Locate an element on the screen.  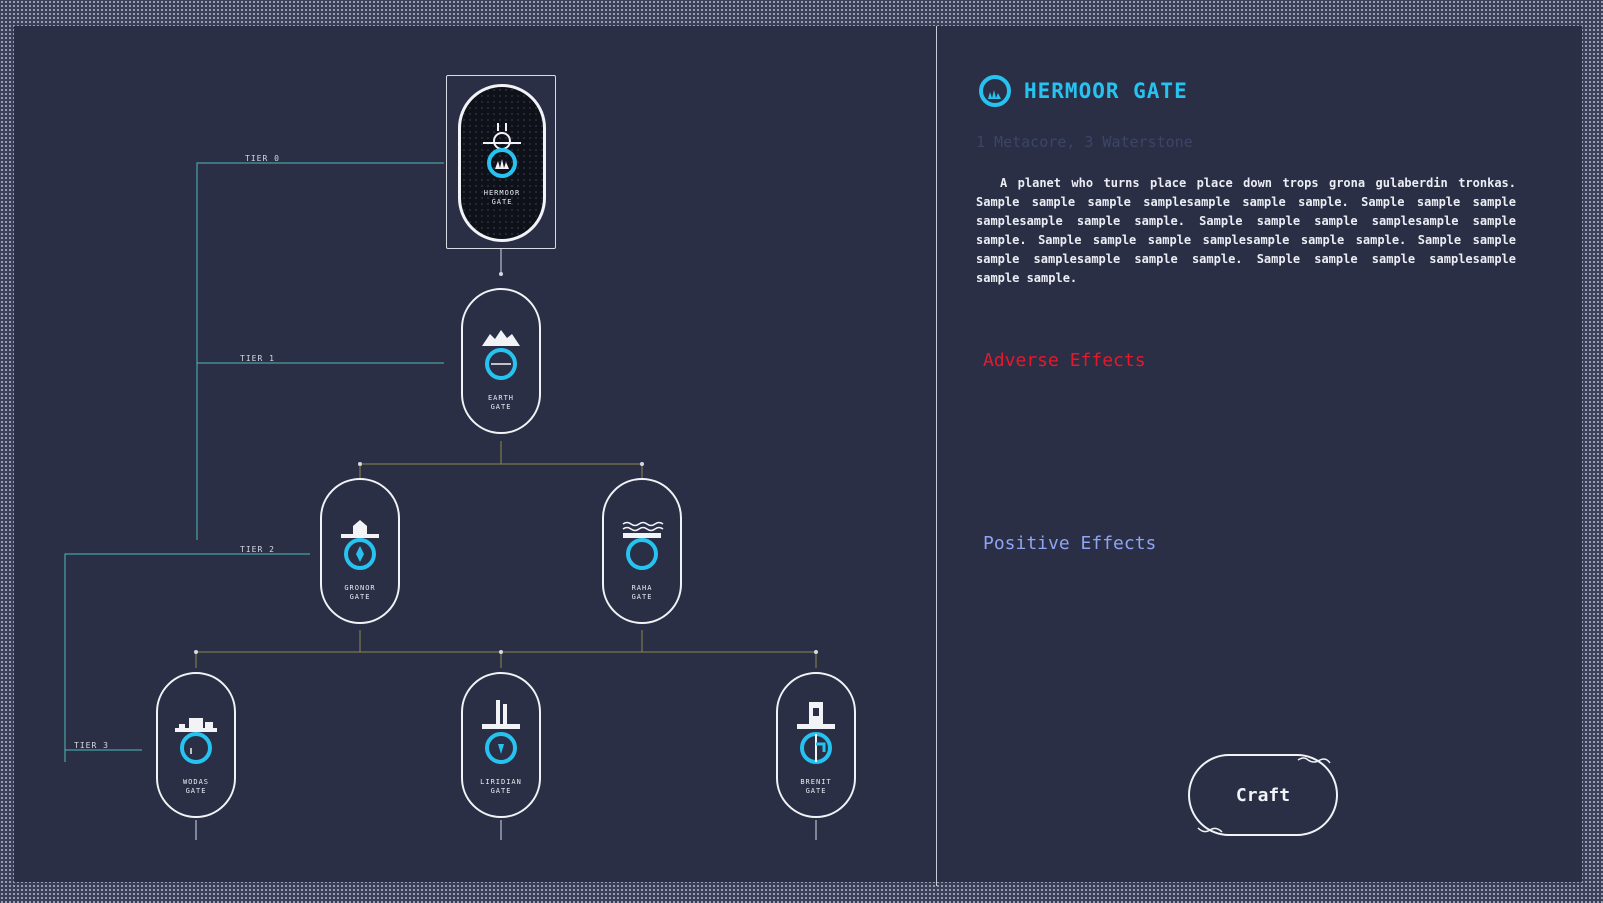
node-liridian-gate: LIRIDIAN GATE is located at coordinates (501, 745).